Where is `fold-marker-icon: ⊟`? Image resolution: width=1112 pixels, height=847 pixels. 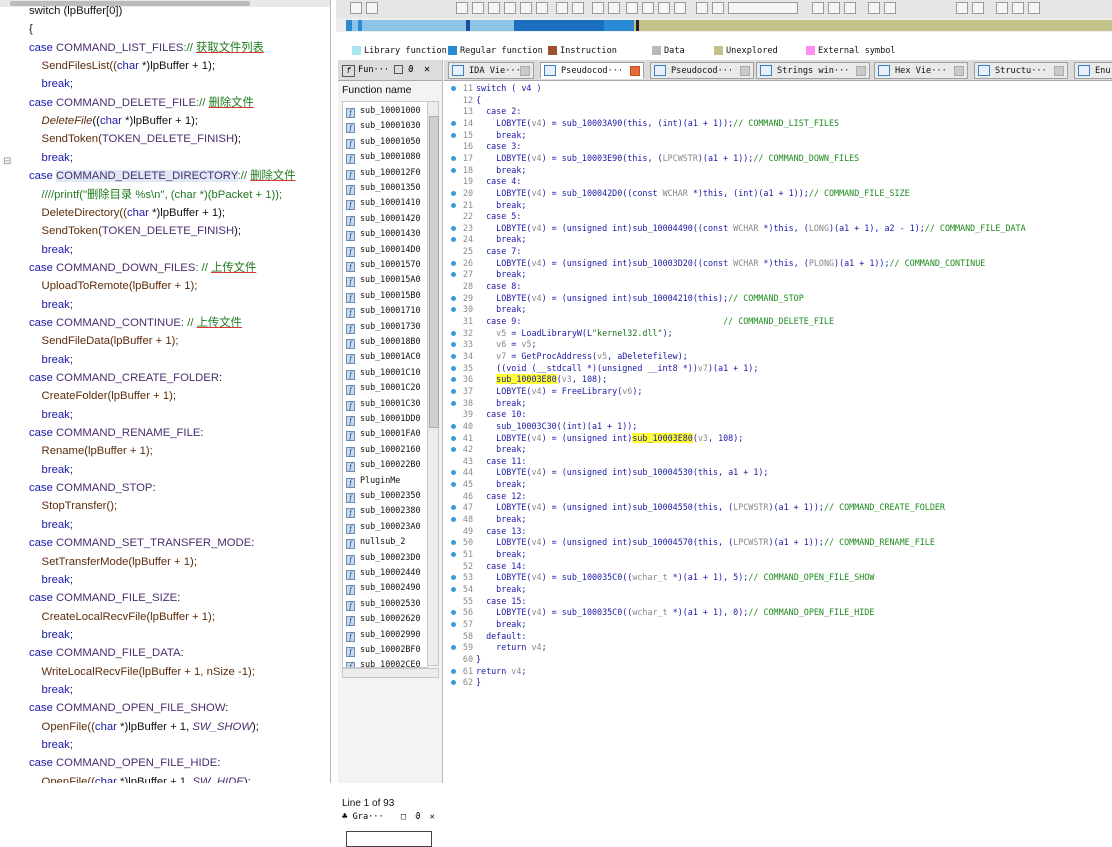 fold-marker-icon: ⊟ is located at coordinates (7, 161).